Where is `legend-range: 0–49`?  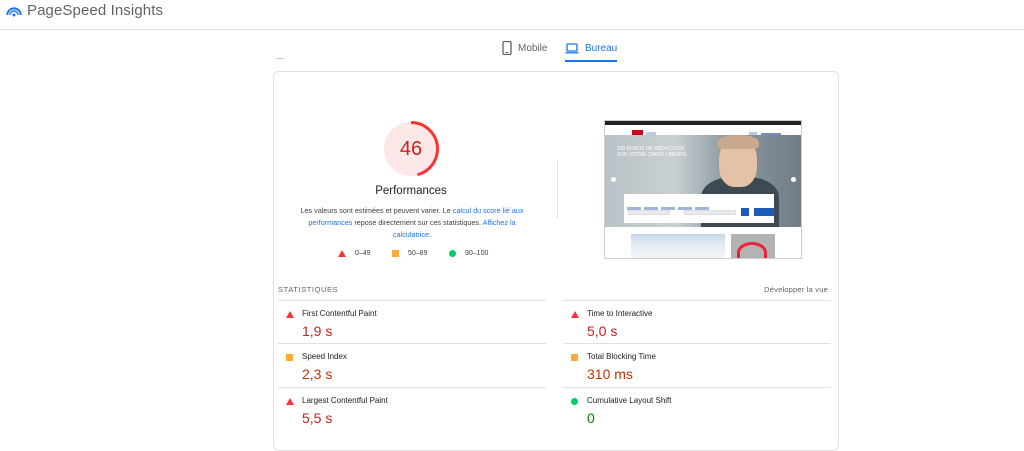
legend-range: 0–49 is located at coordinates (363, 253).